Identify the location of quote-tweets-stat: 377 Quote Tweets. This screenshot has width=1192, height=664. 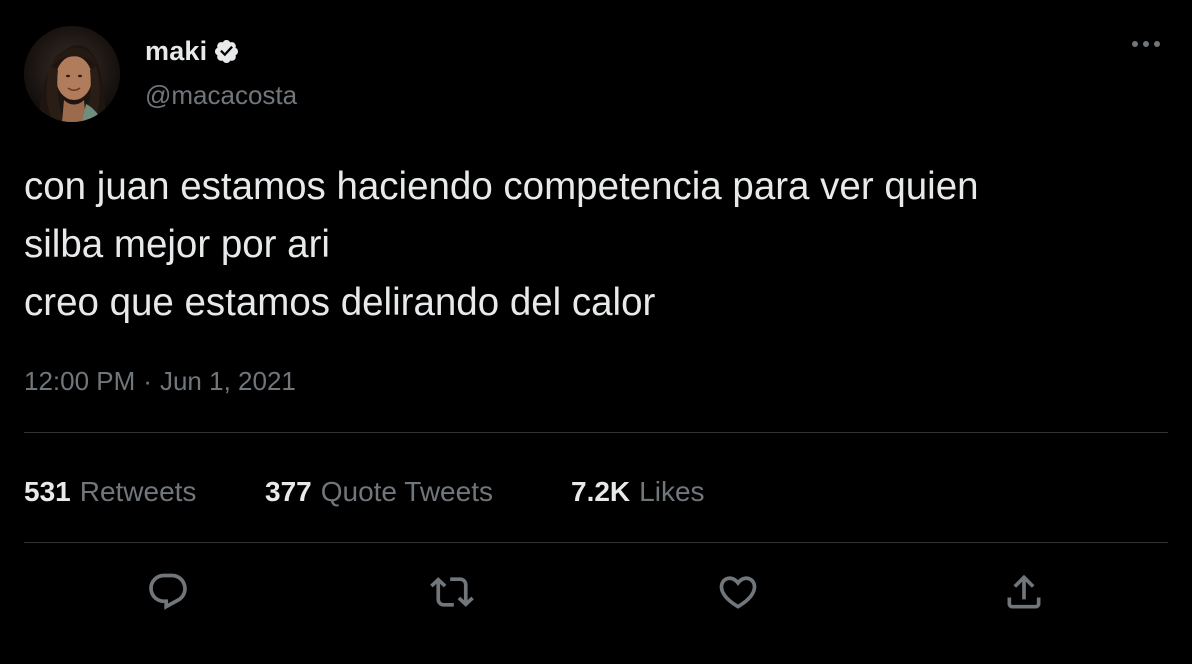
(418, 492).